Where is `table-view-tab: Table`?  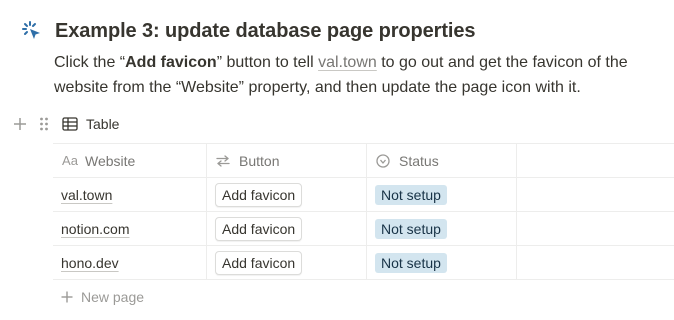
table-view-tab: Table is located at coordinates (90, 124).